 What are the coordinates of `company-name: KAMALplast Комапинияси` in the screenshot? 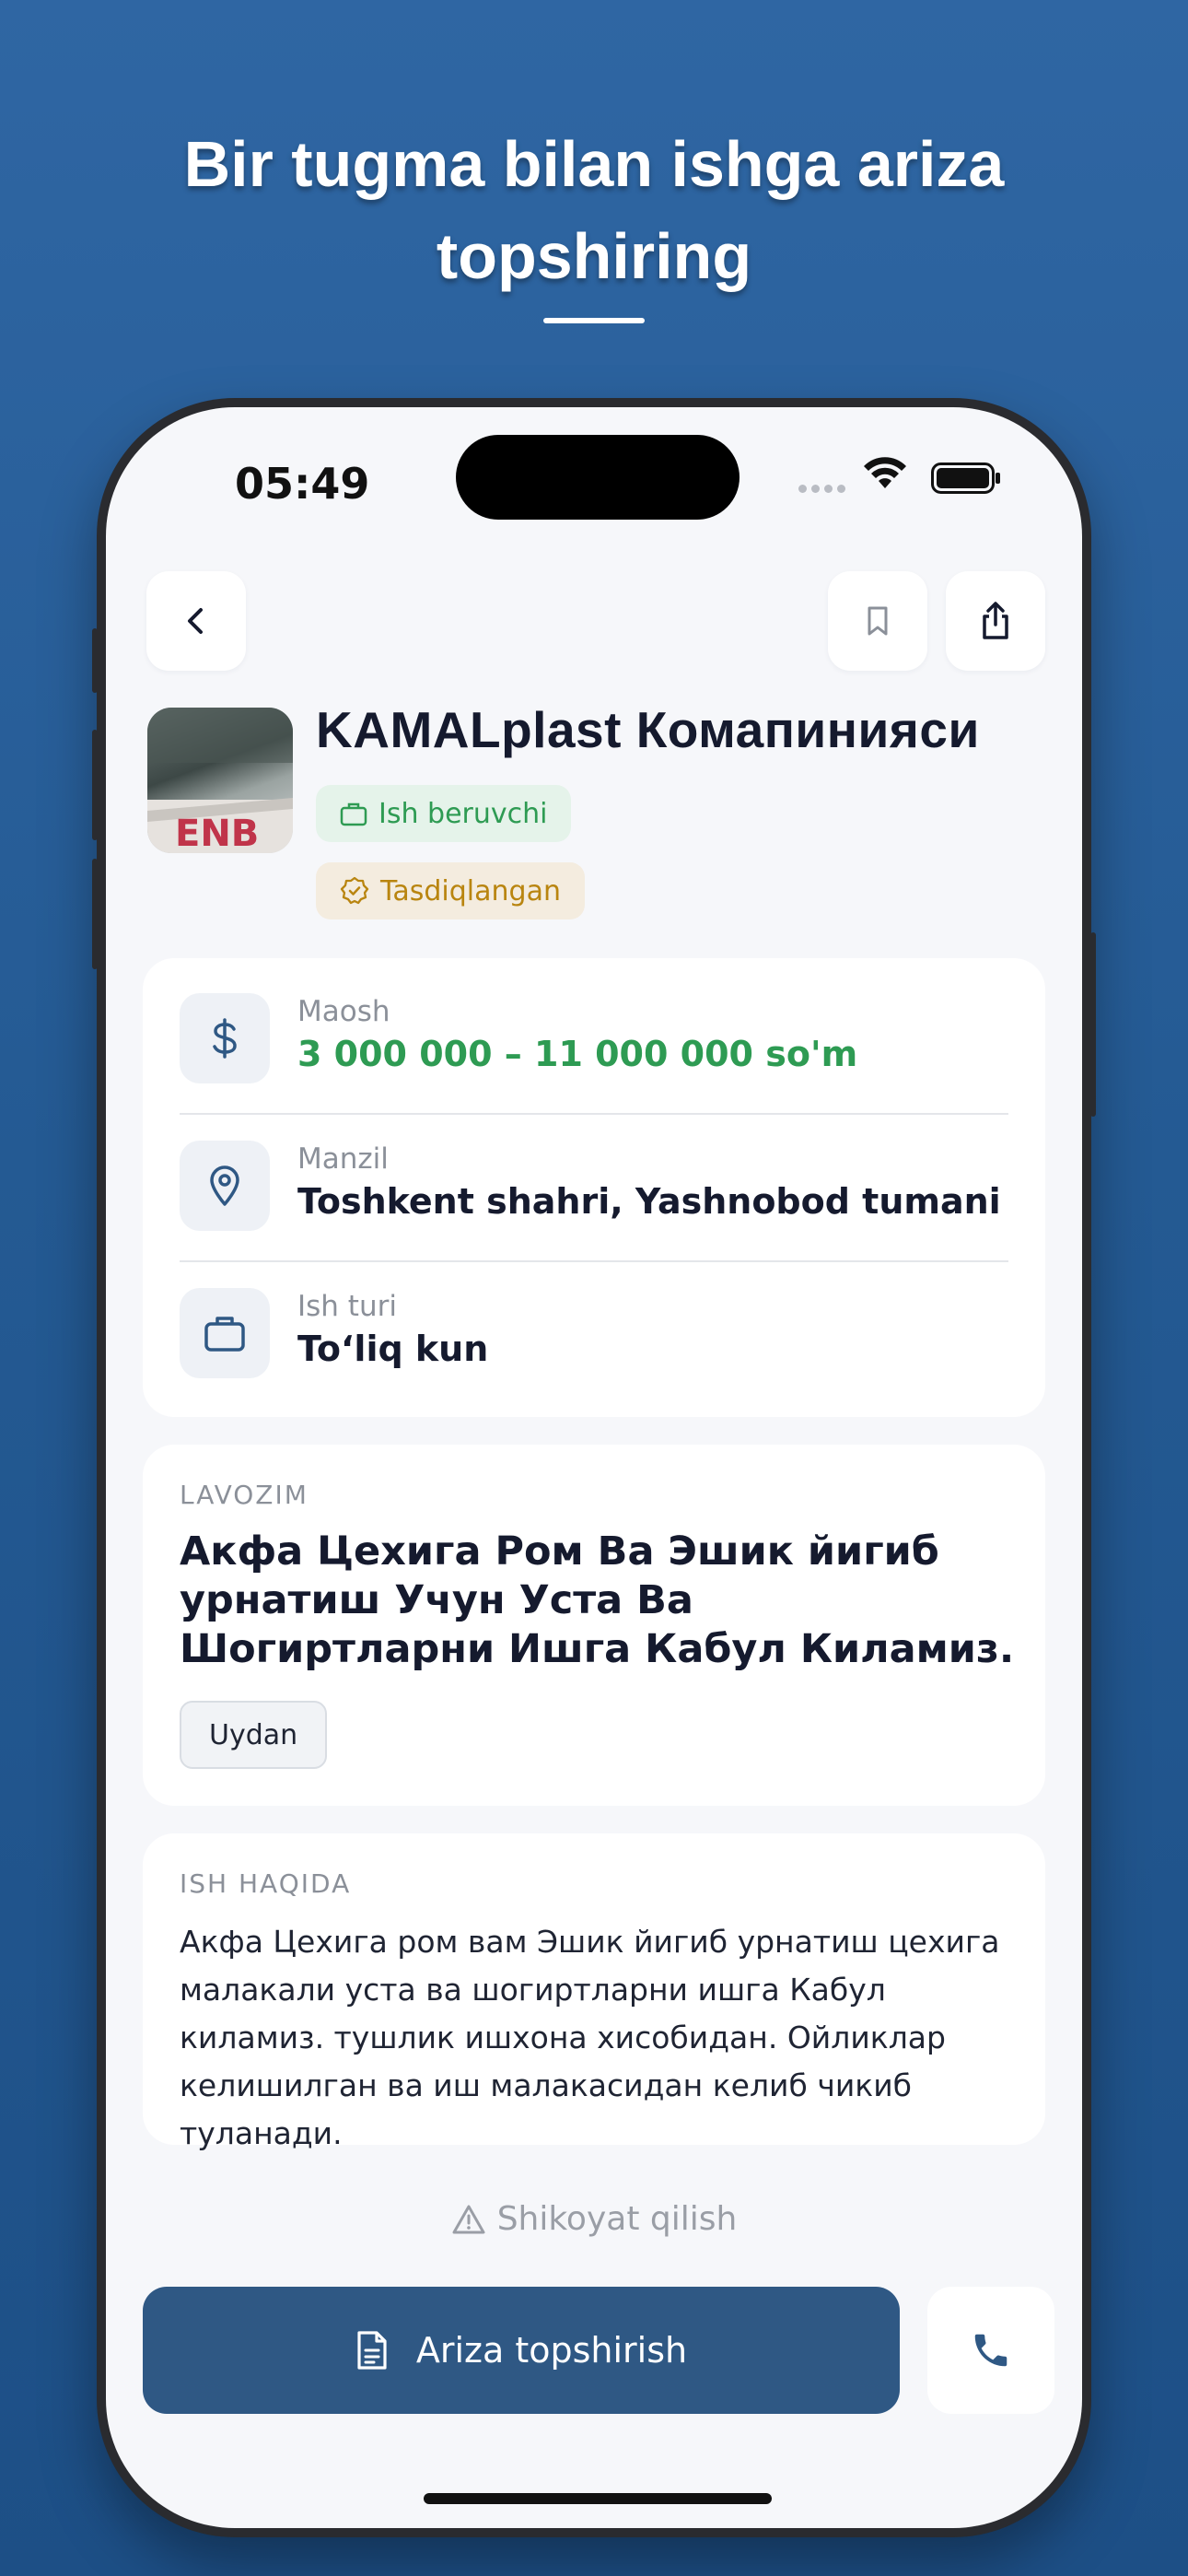 It's located at (648, 729).